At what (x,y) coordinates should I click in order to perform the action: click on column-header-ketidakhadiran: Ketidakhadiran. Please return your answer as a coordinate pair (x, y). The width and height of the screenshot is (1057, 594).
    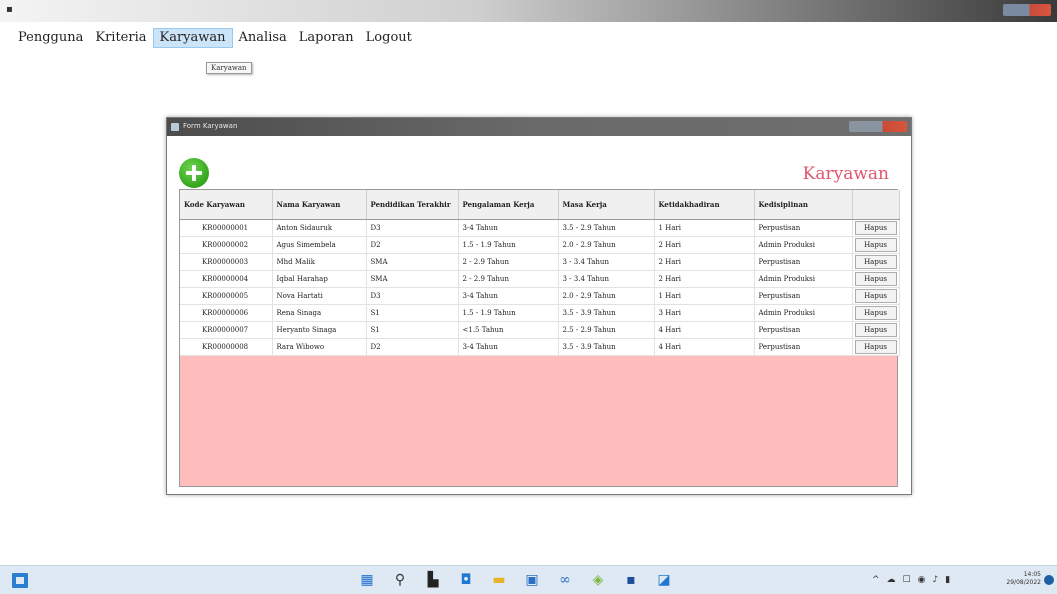
    Looking at the image, I should click on (704, 205).